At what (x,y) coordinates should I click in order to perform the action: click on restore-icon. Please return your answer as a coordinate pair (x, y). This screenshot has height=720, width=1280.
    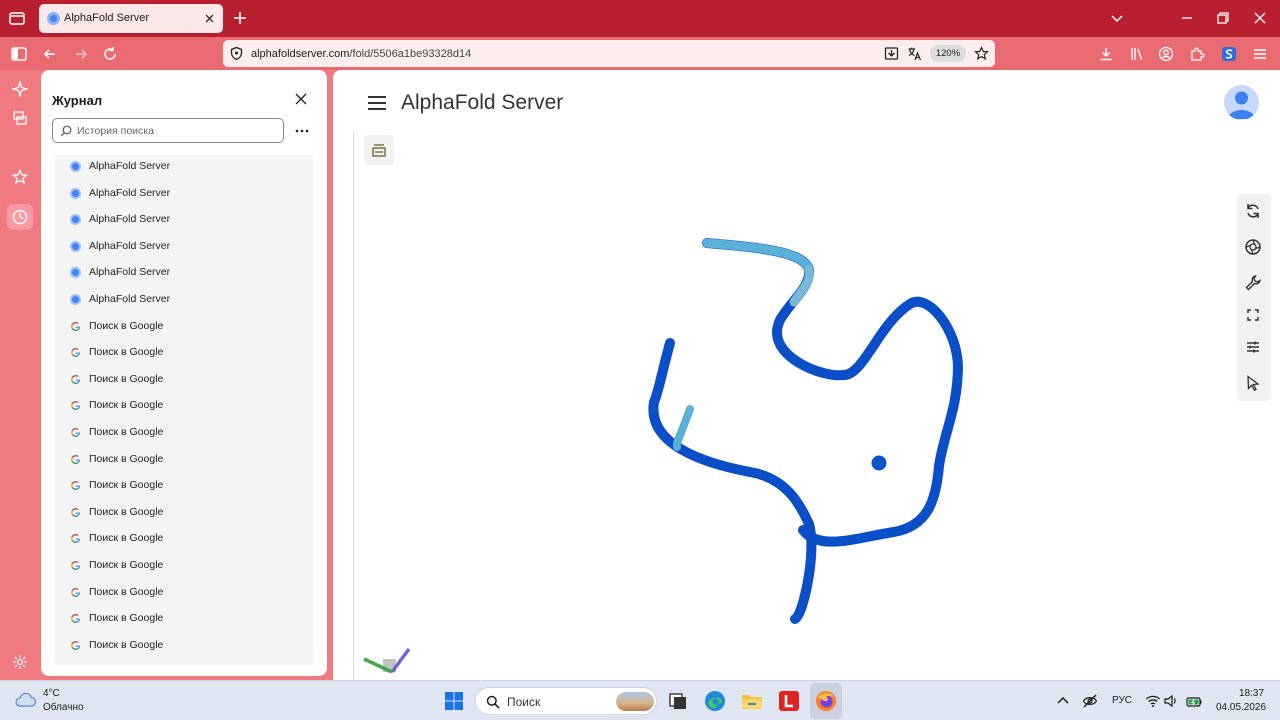
    Looking at the image, I should click on (1223, 18).